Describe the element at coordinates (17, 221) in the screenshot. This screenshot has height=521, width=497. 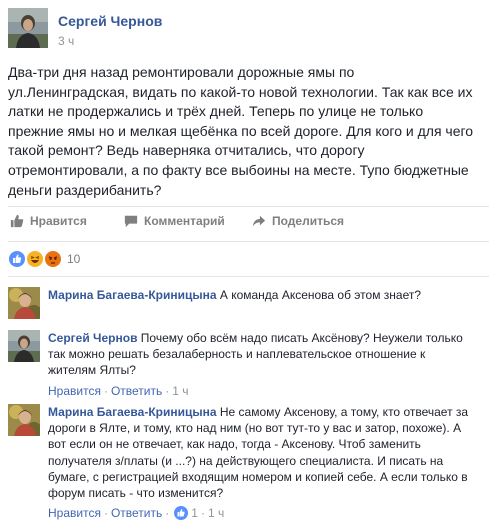
I see `thumbs-up-icon` at that location.